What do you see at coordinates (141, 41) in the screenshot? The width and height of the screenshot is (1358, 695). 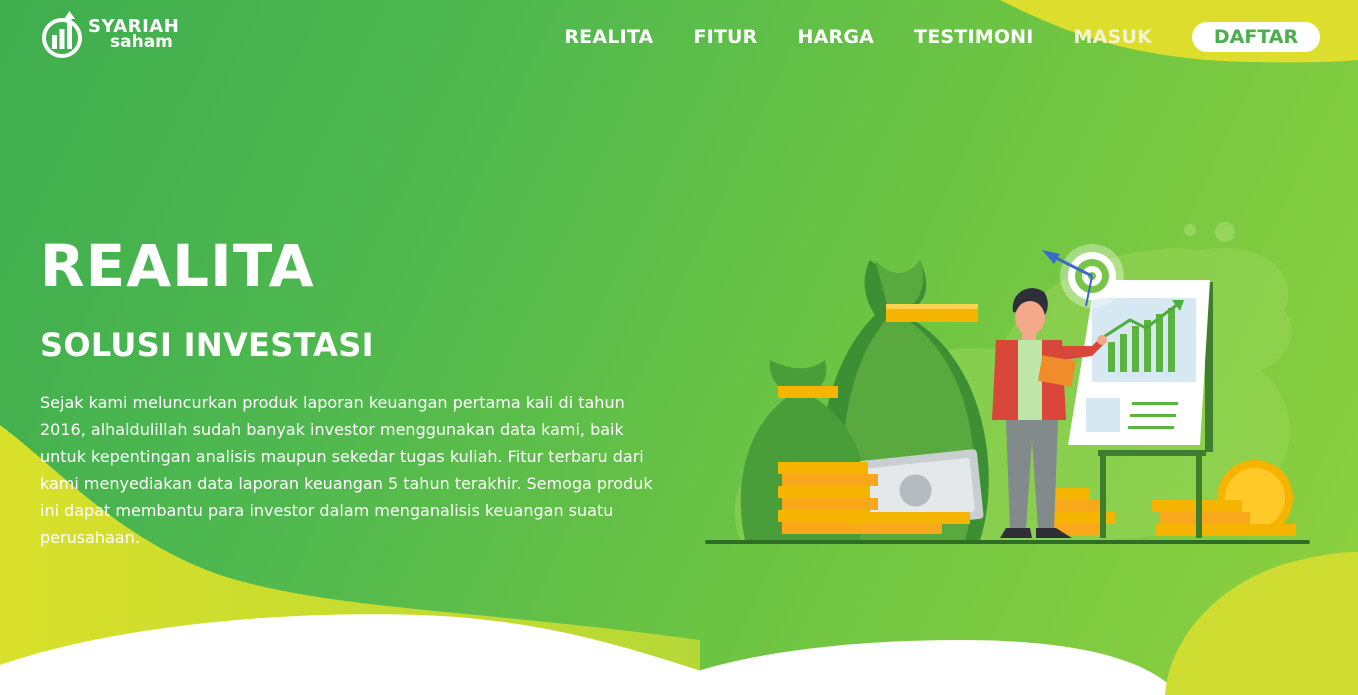 I see `brand-name-line2: saham` at bounding box center [141, 41].